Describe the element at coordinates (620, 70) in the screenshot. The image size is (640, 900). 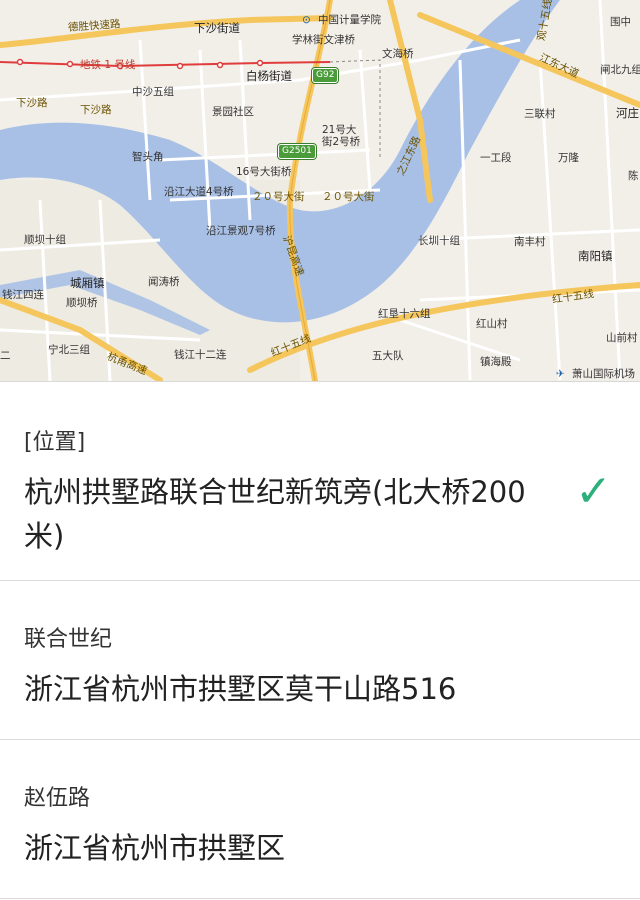
I see `map-label: 闸北九组` at that location.